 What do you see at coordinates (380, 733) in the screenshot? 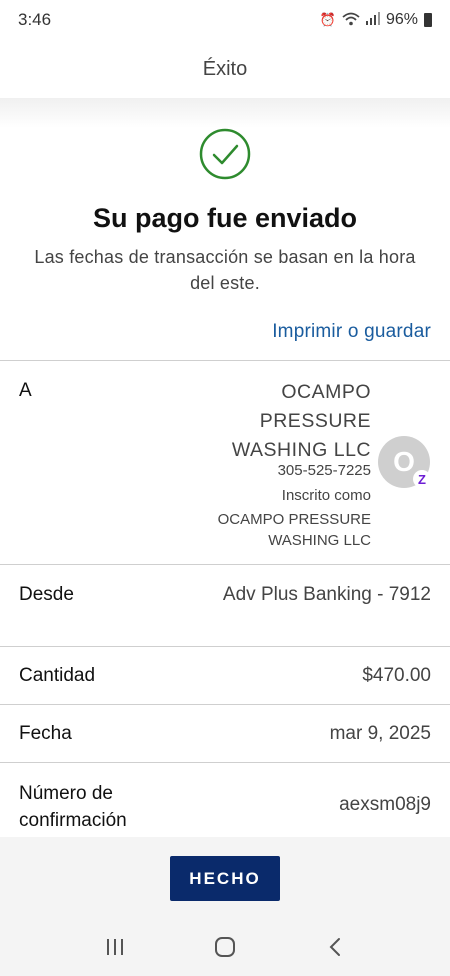
I see `date-value: mar 9, 2025` at bounding box center [380, 733].